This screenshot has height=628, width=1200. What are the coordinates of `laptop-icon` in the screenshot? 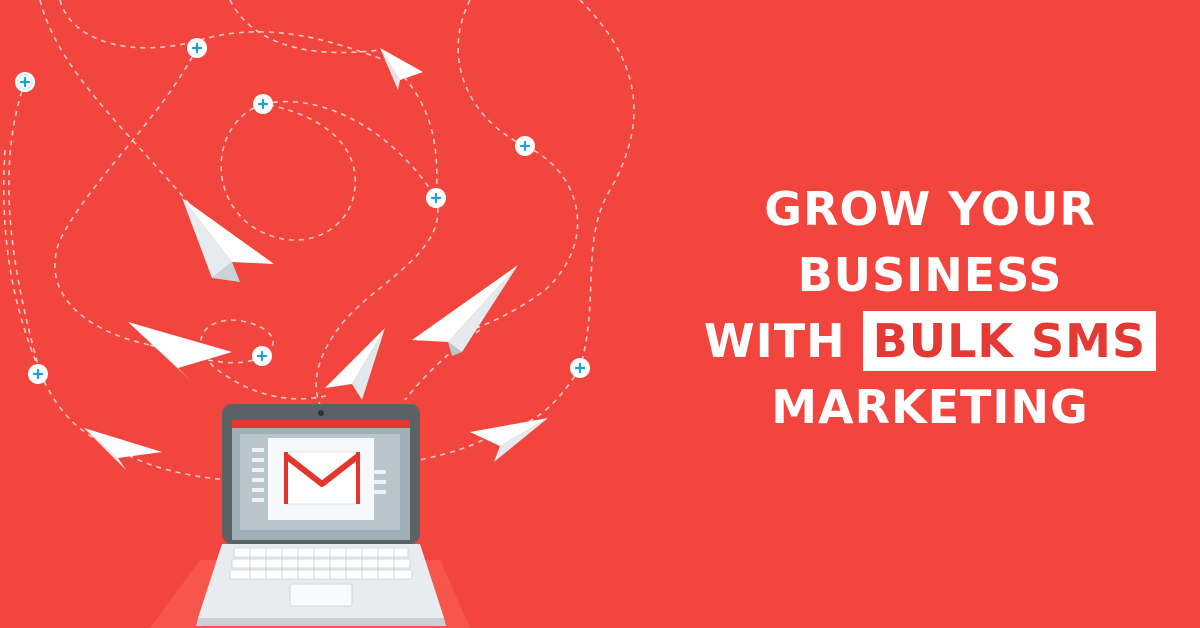 It's located at (310, 516).